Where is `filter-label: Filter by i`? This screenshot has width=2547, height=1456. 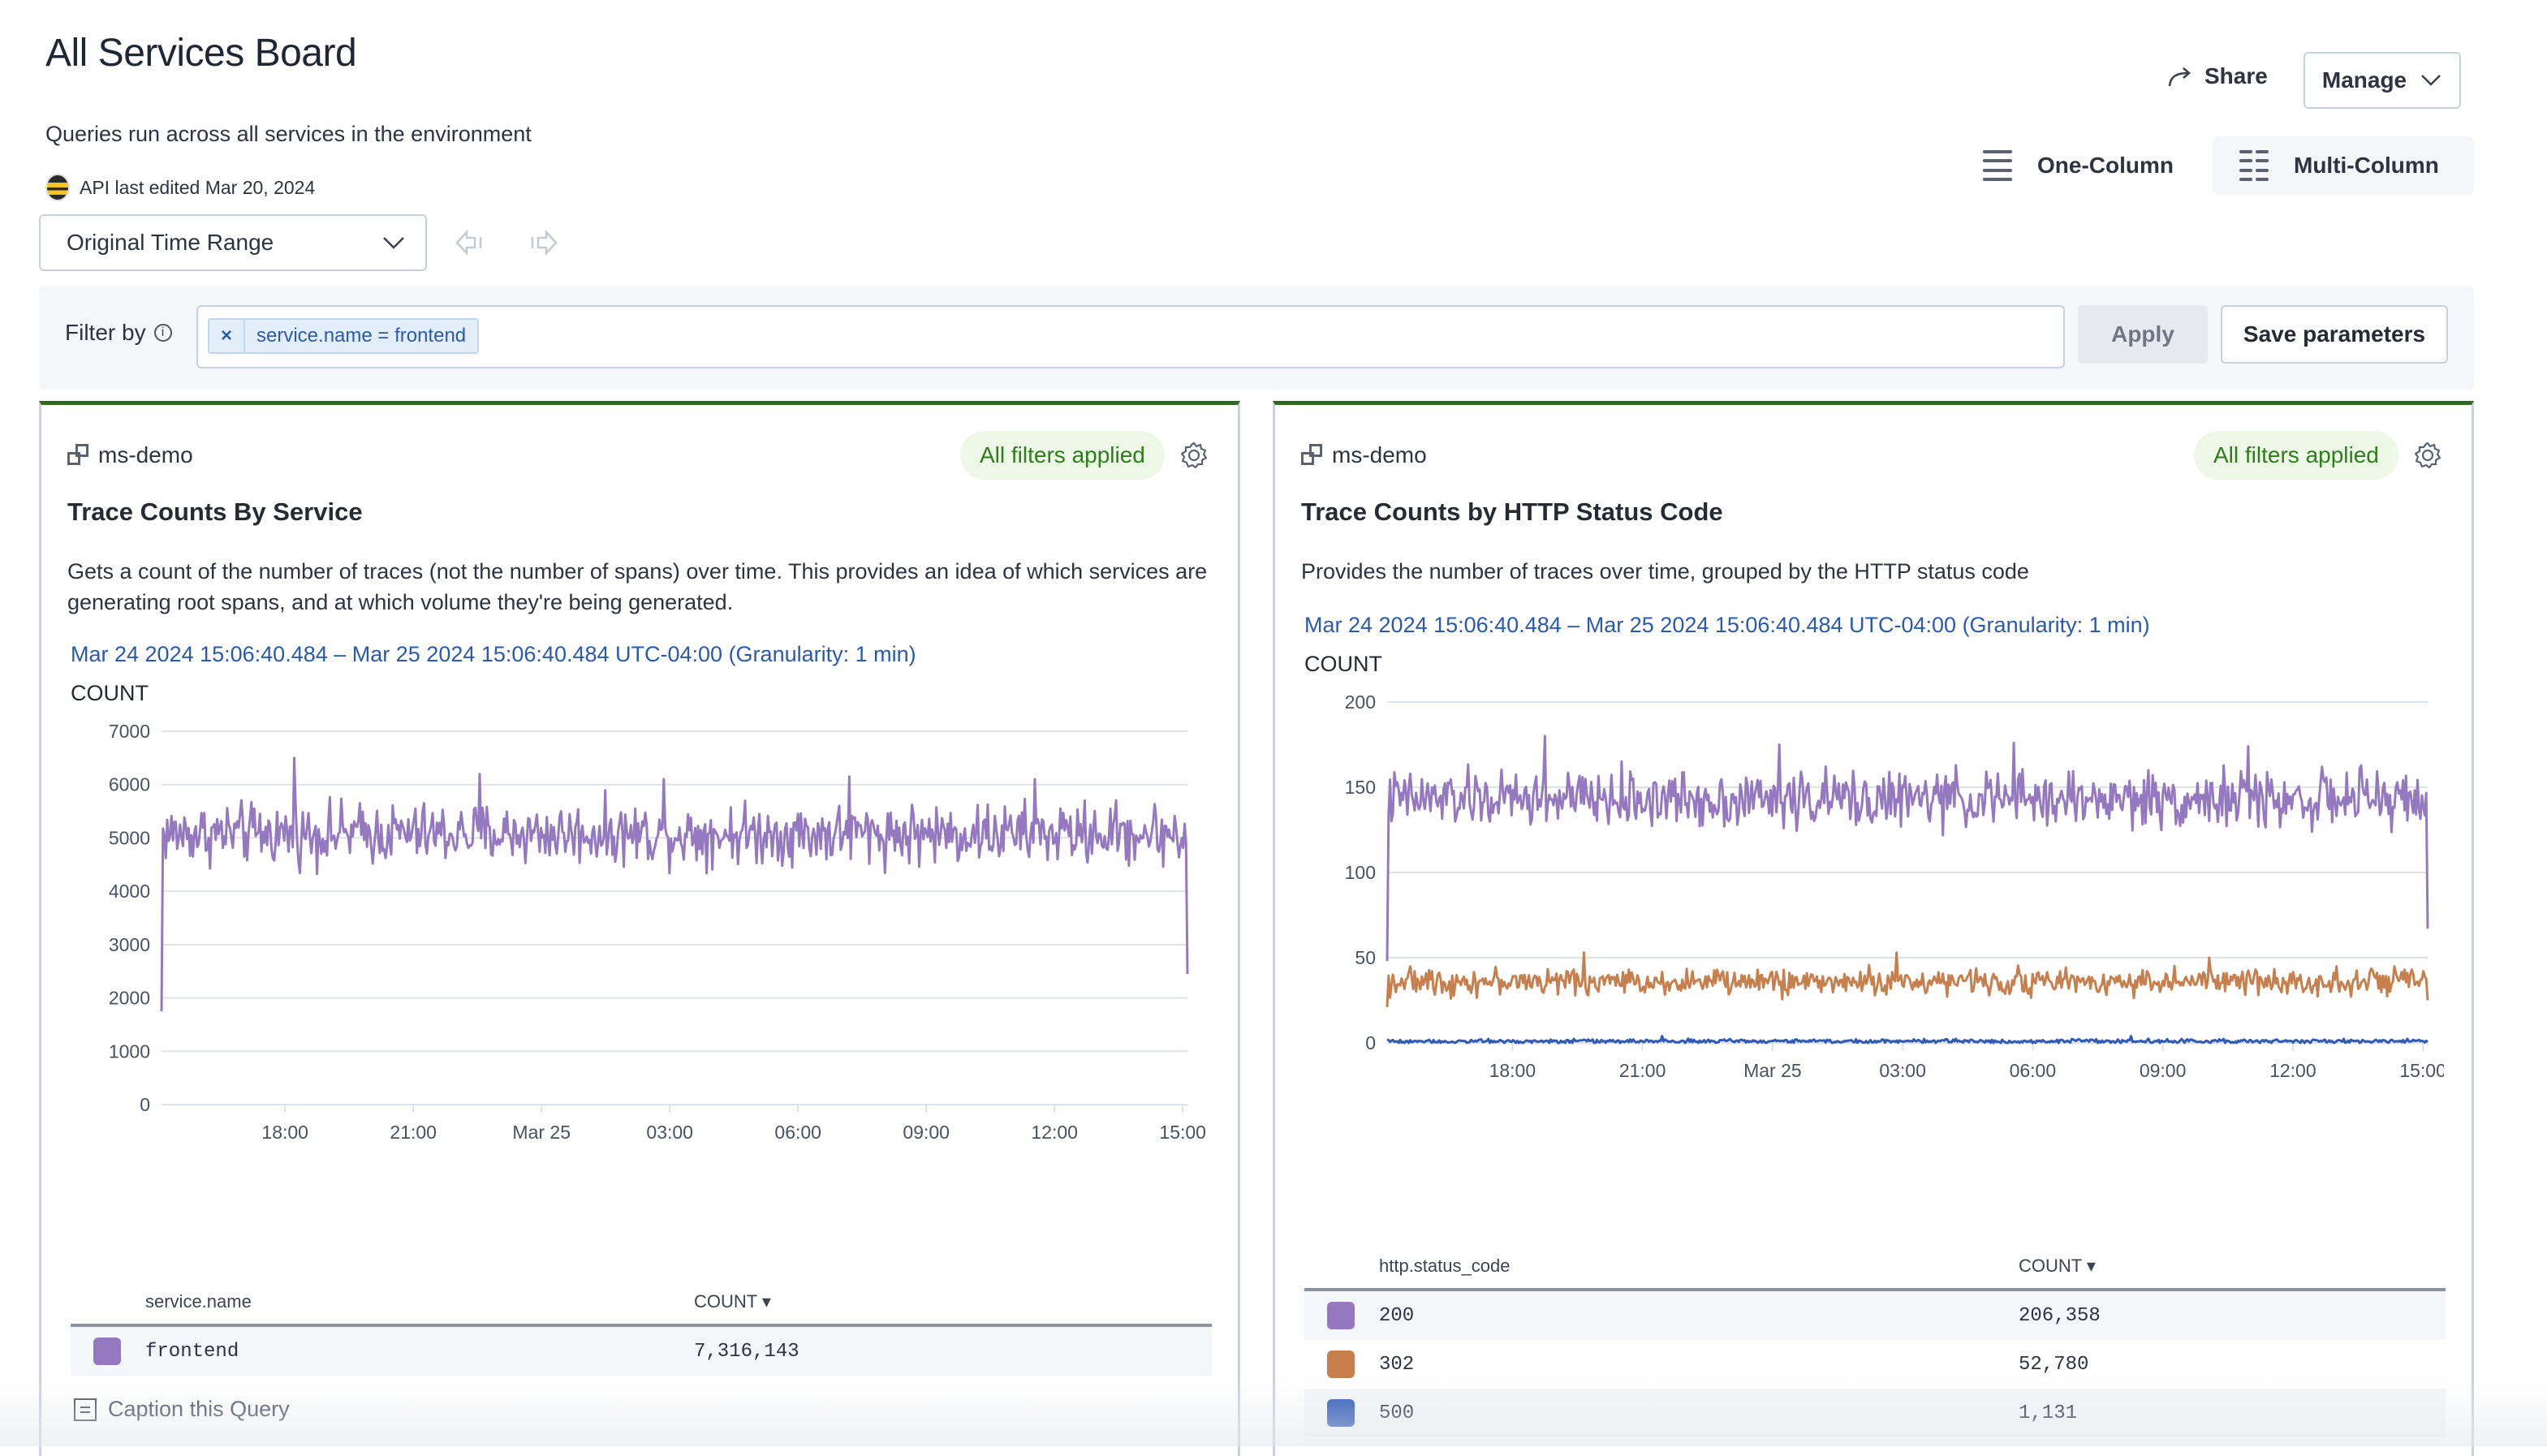 filter-label: Filter by i is located at coordinates (119, 333).